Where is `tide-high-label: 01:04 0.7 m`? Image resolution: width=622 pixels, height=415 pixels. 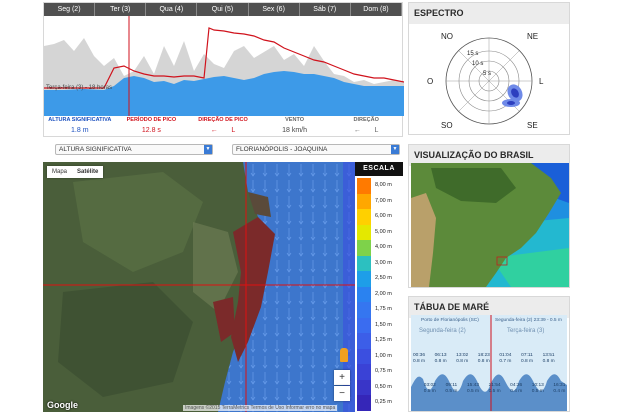
tide-high-label: 01:04 0.7 m is located at coordinates (505, 358).